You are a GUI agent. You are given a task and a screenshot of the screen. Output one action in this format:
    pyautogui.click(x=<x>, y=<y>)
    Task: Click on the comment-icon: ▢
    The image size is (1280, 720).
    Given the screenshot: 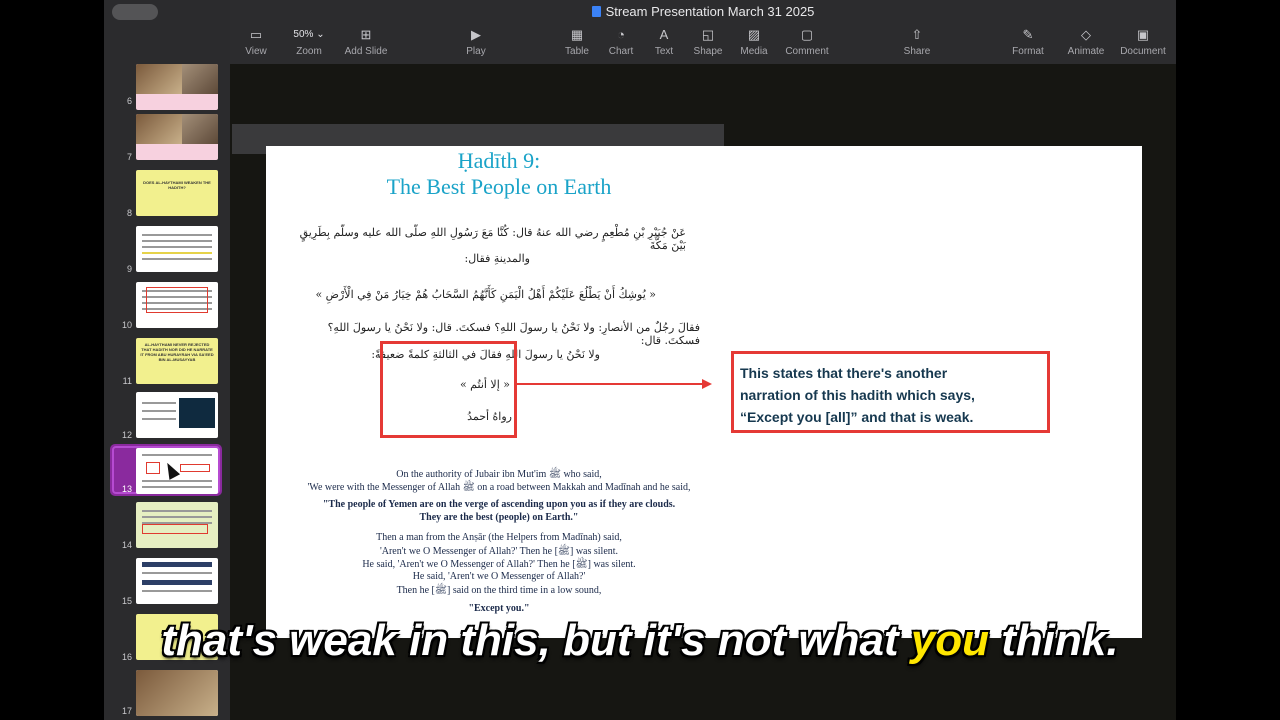 What is the action you would take?
    pyautogui.click(x=807, y=34)
    